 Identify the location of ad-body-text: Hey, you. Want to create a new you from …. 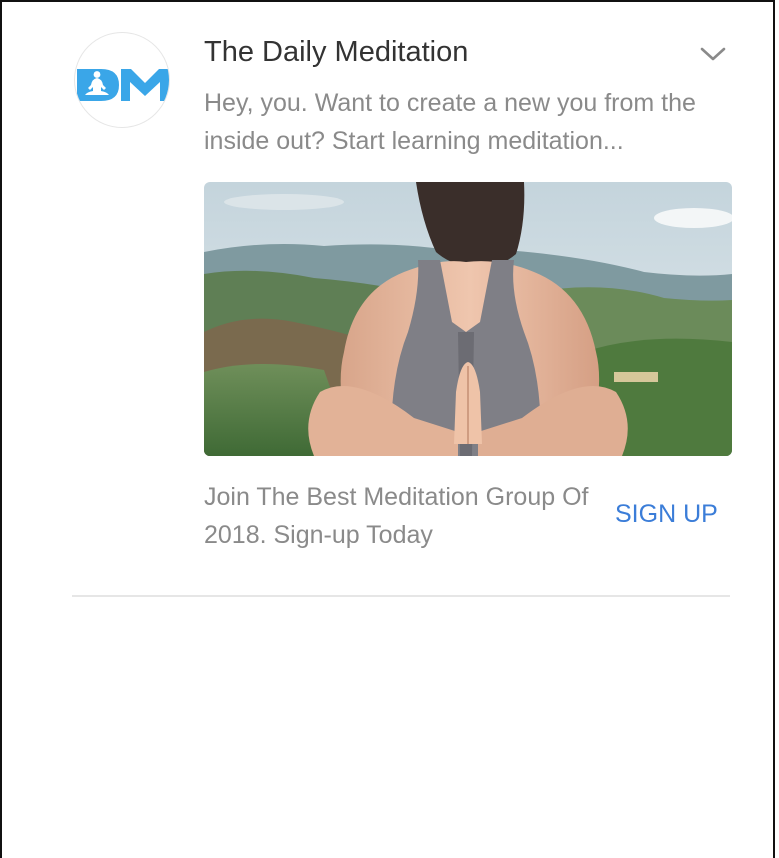
(450, 122).